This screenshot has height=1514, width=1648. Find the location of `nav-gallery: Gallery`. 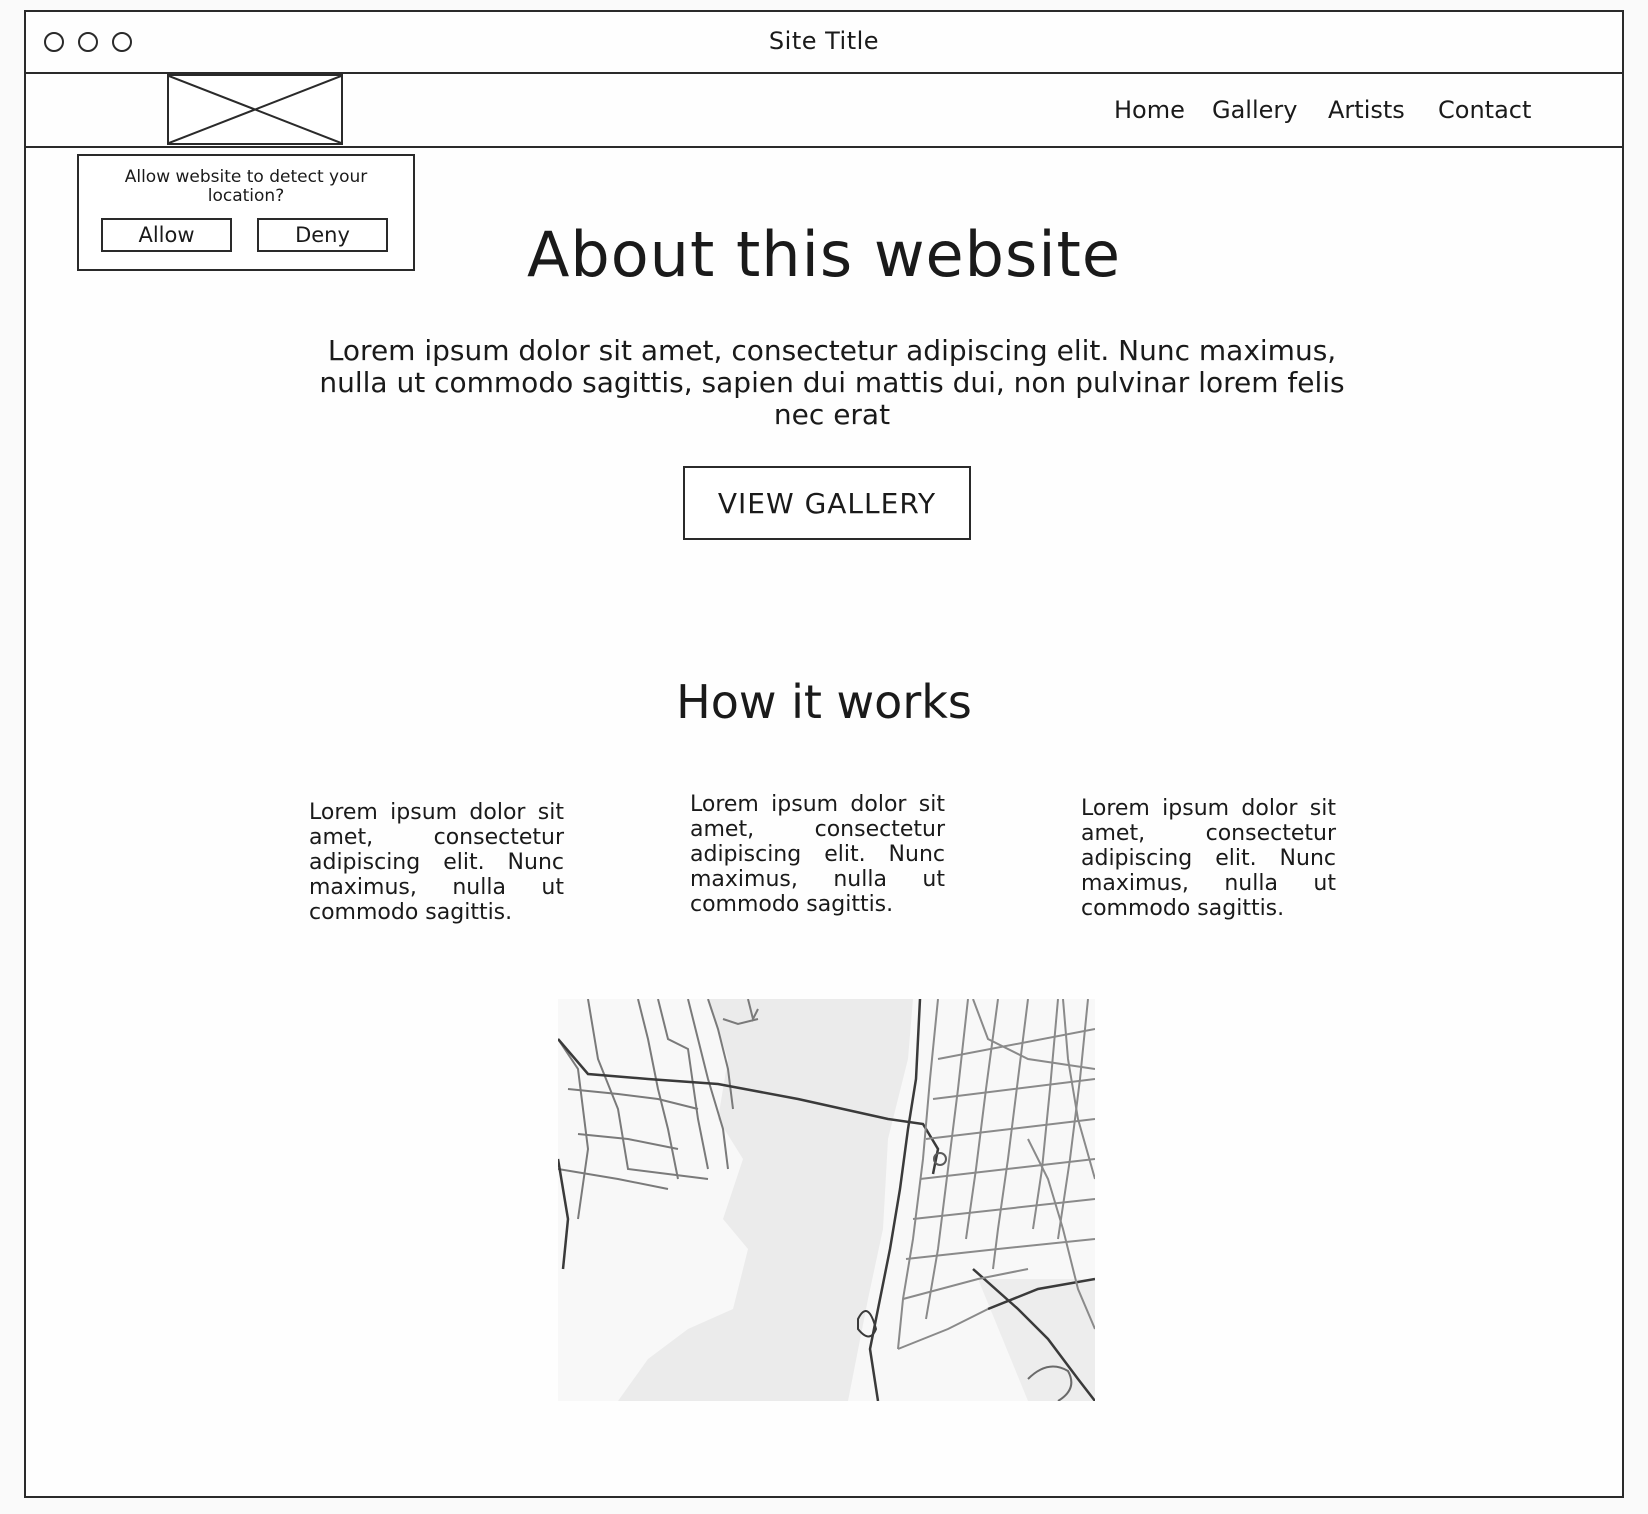

nav-gallery: Gallery is located at coordinates (1254, 110).